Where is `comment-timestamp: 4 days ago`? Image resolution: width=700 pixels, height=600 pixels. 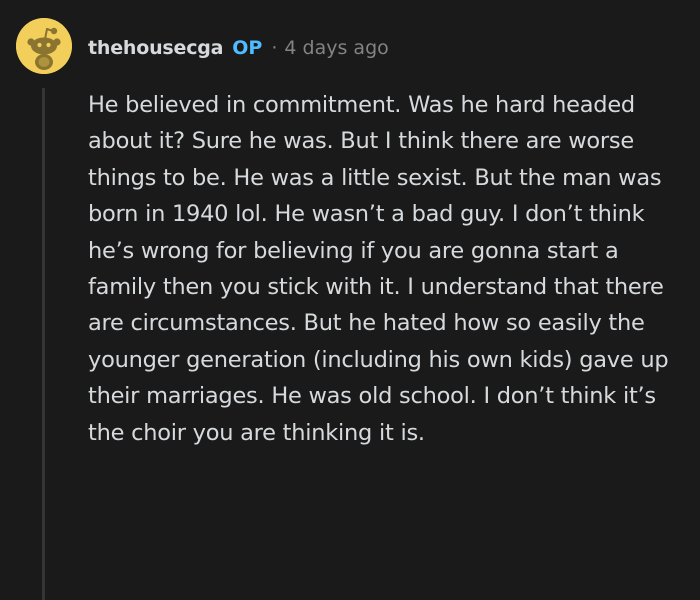 comment-timestamp: 4 days ago is located at coordinates (336, 48).